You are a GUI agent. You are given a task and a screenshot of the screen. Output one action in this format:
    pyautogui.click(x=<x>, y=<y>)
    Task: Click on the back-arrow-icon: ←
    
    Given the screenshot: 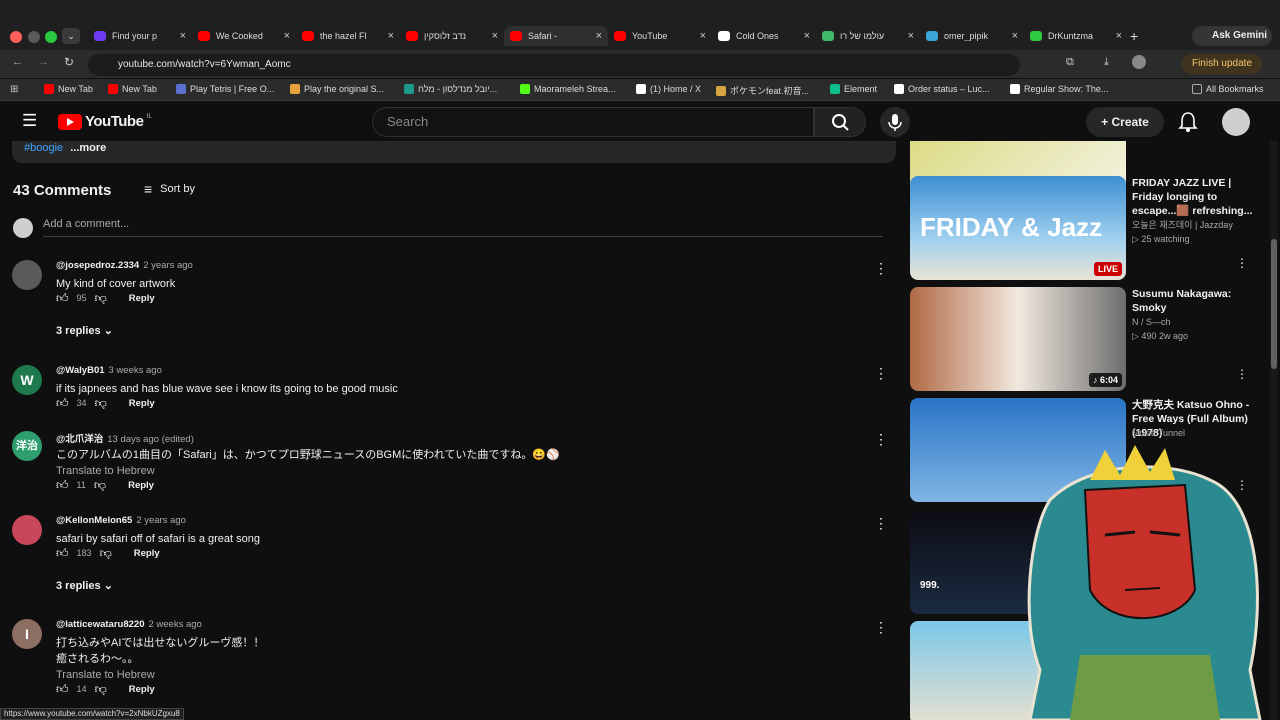 What is the action you would take?
    pyautogui.click(x=17, y=62)
    